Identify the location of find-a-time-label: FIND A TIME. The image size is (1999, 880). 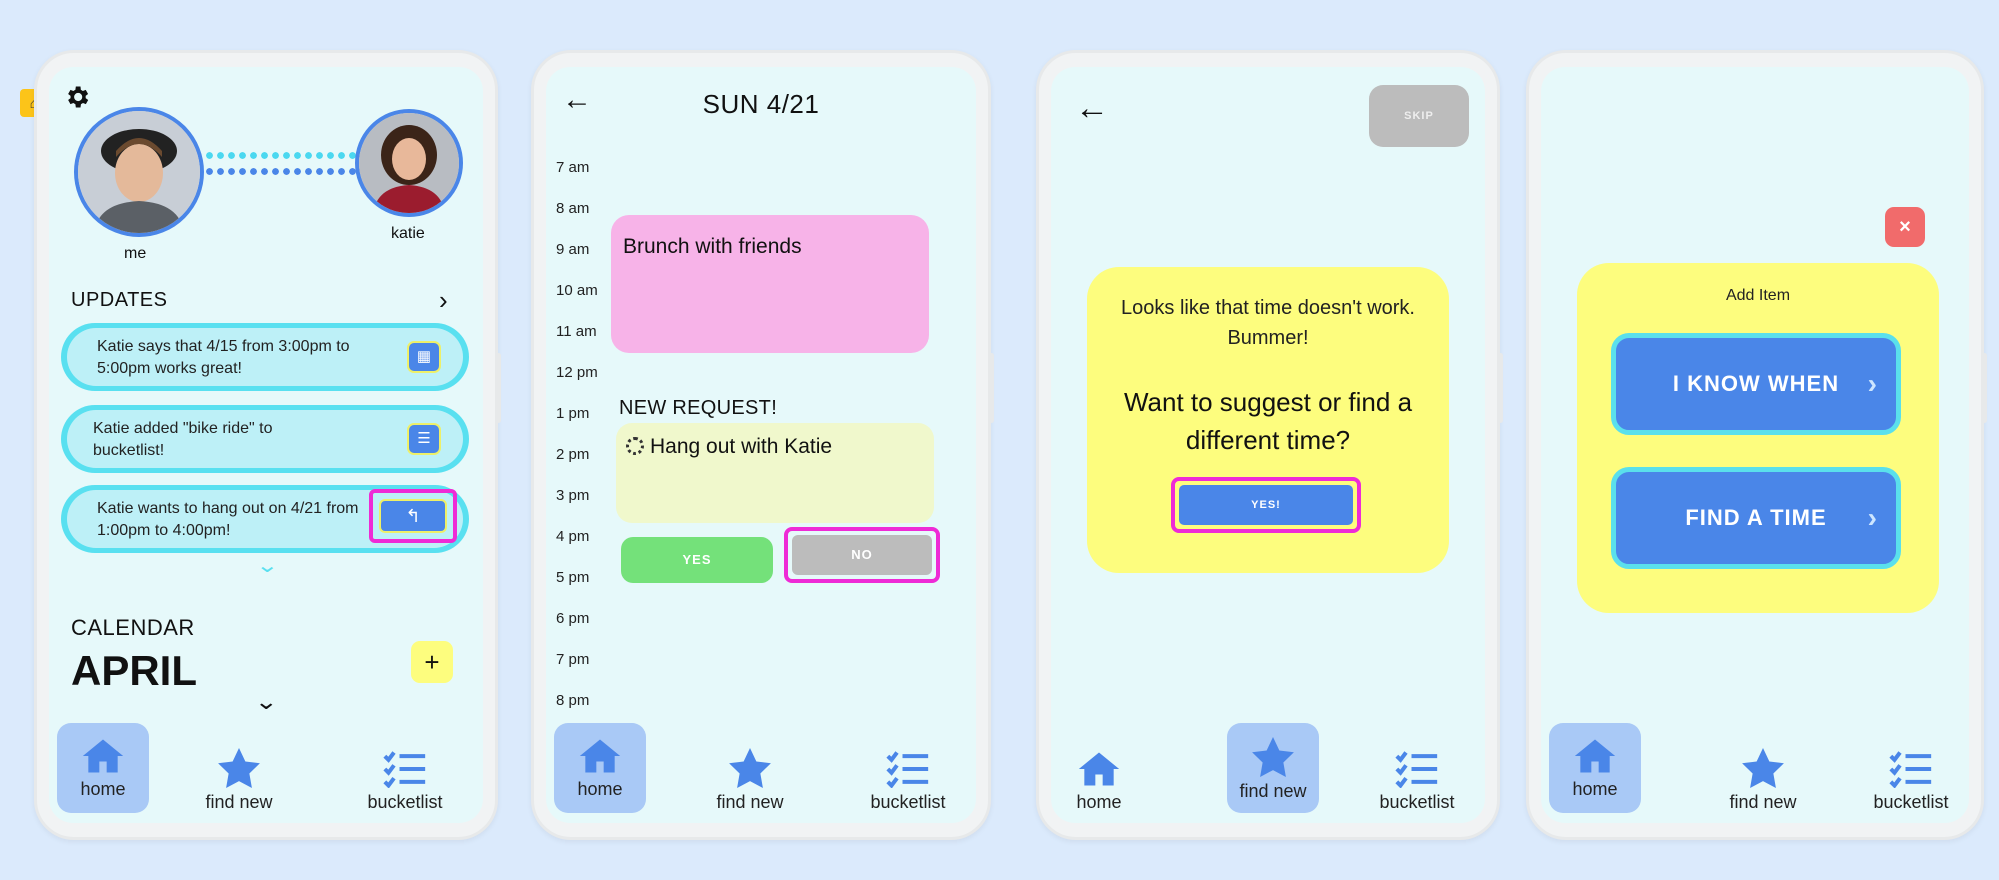
(1756, 517).